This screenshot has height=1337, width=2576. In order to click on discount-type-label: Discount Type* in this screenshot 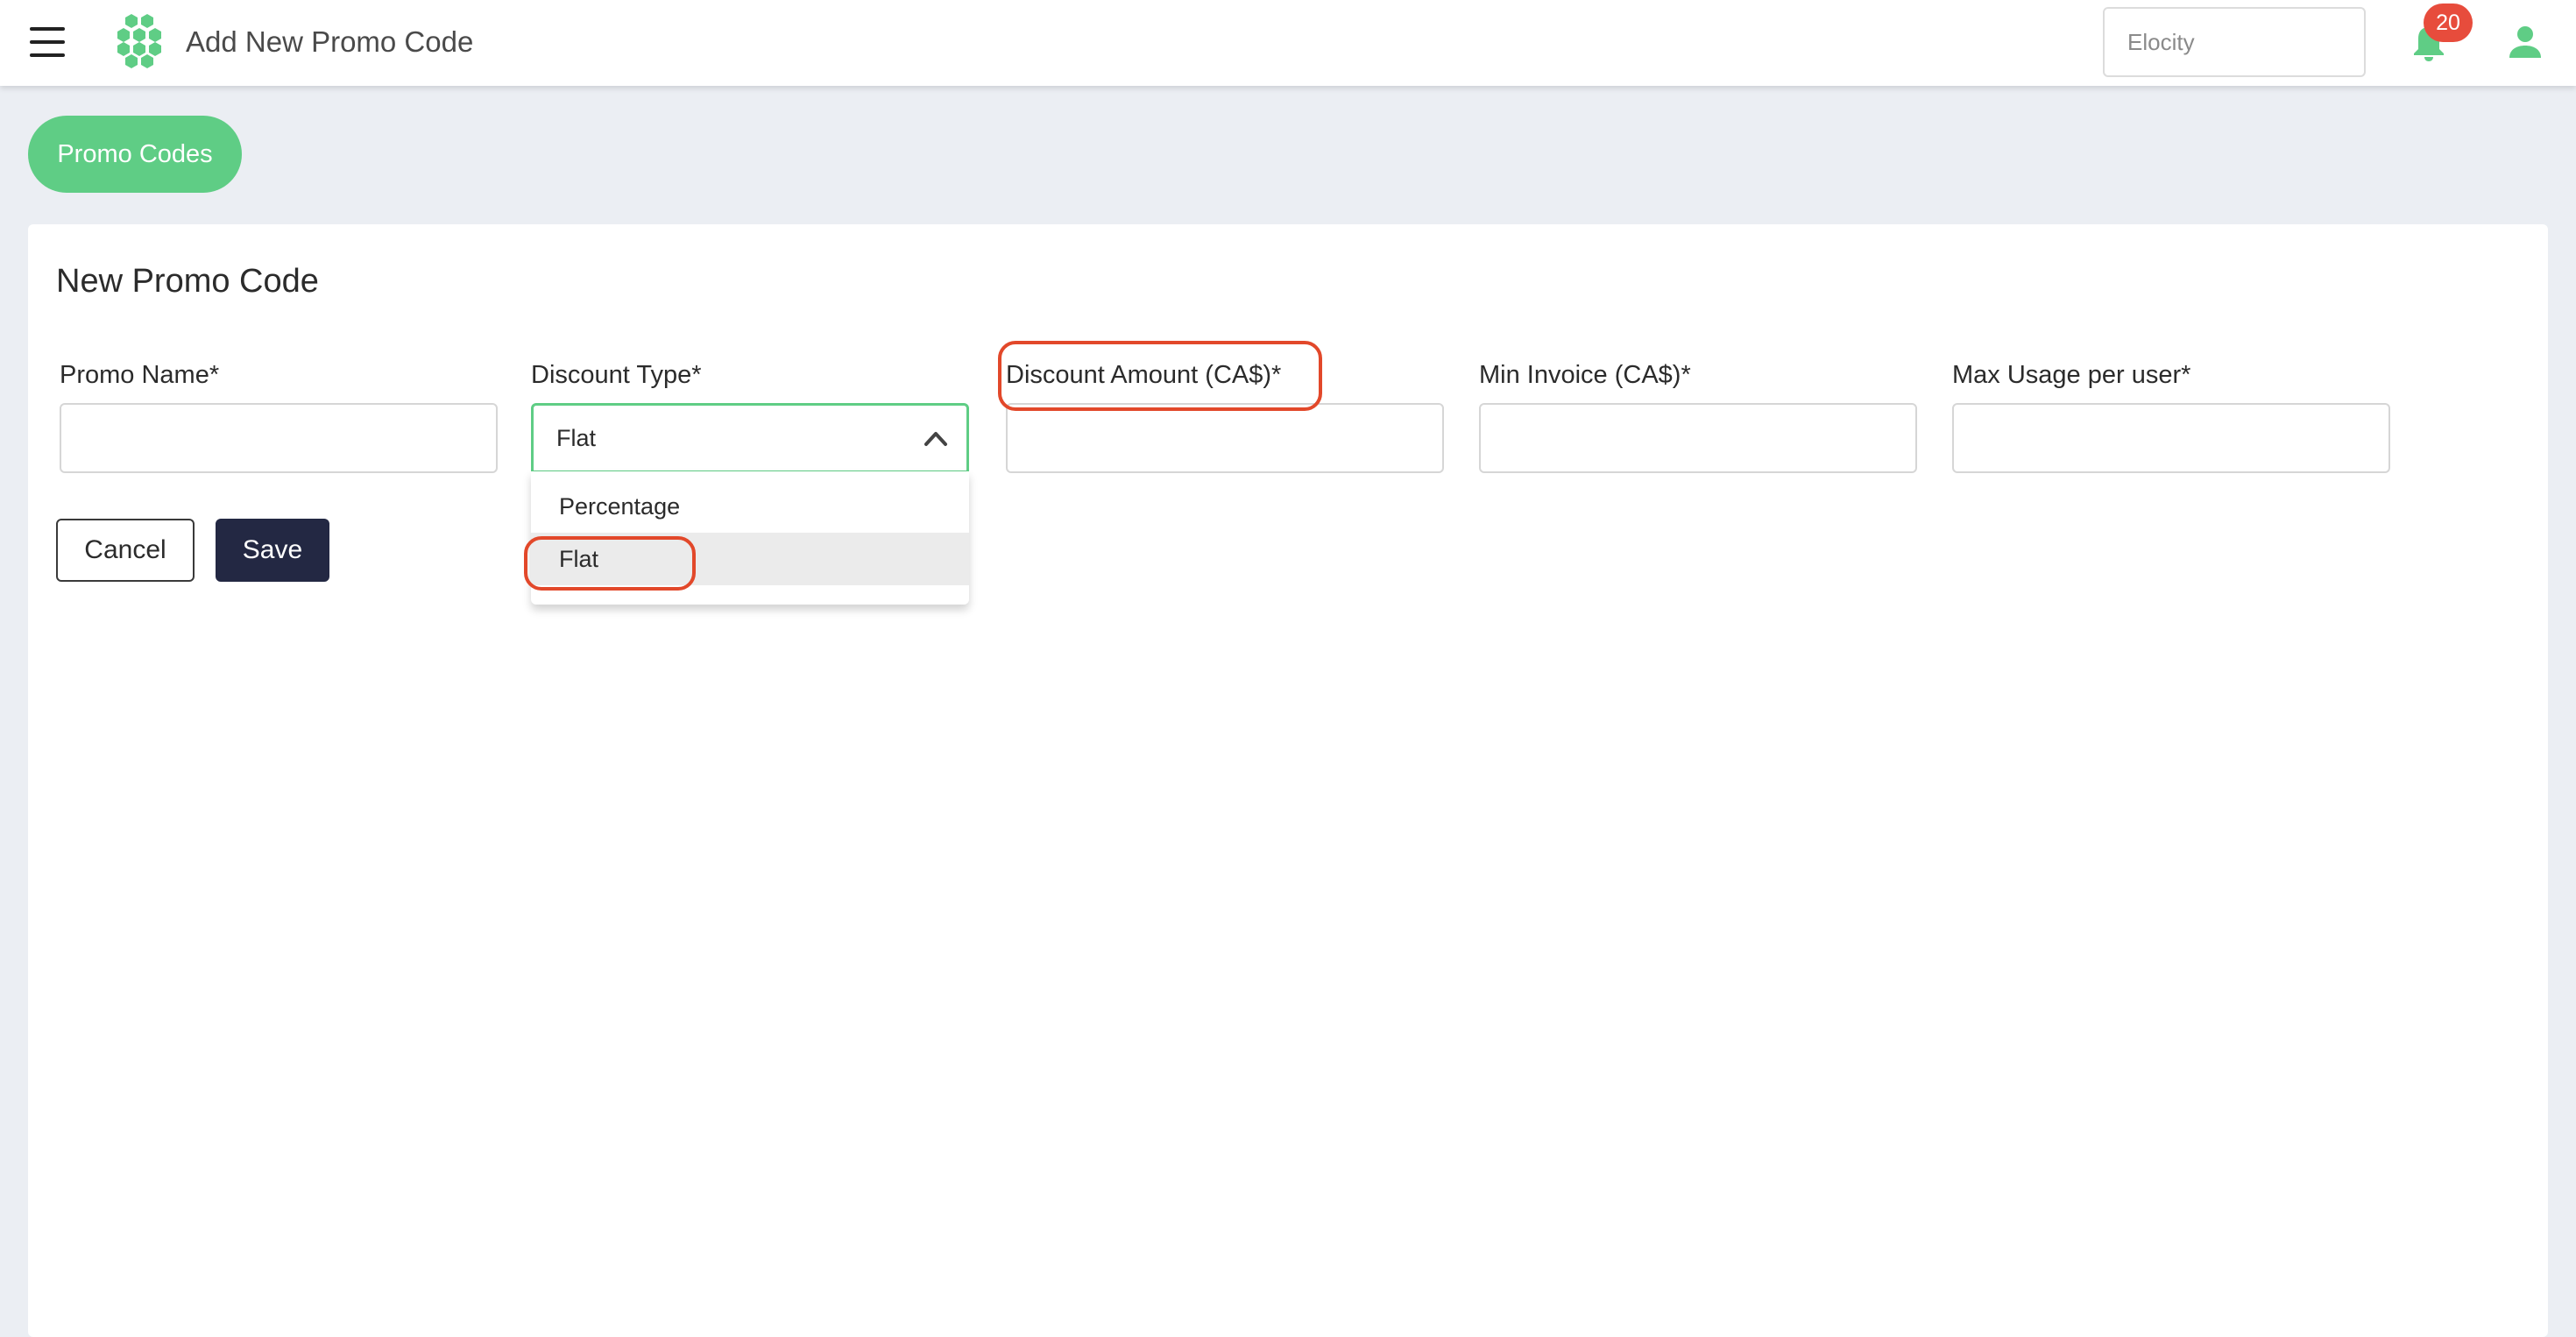, I will do `click(616, 375)`.